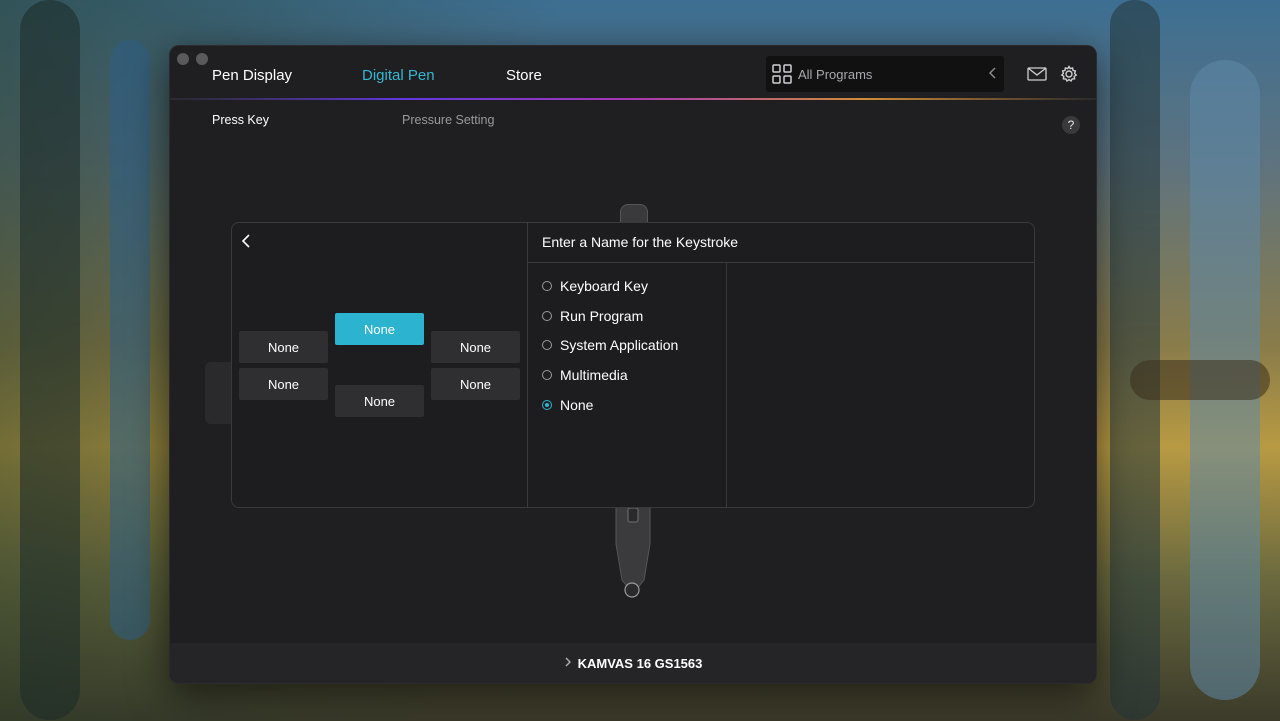  I want to click on gear-icon, so click(1069, 74).